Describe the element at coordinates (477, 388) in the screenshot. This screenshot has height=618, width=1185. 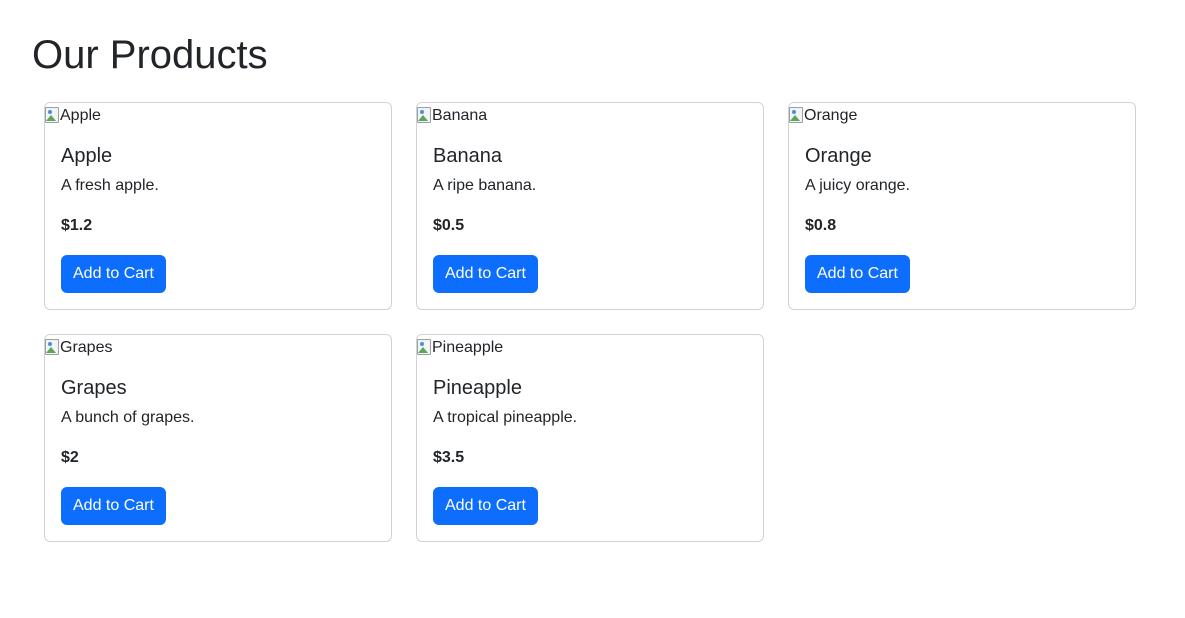
I see `product-name: Pineapple` at that location.